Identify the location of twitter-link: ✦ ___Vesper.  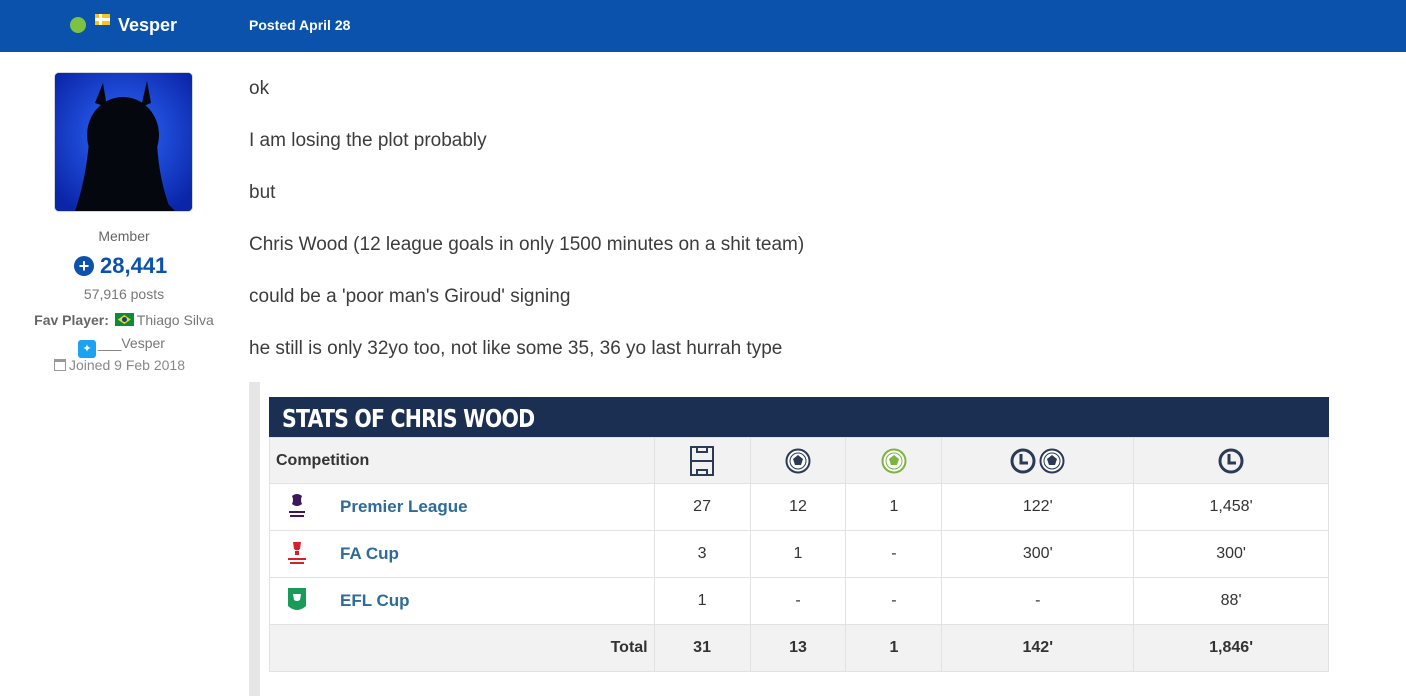
(121, 346).